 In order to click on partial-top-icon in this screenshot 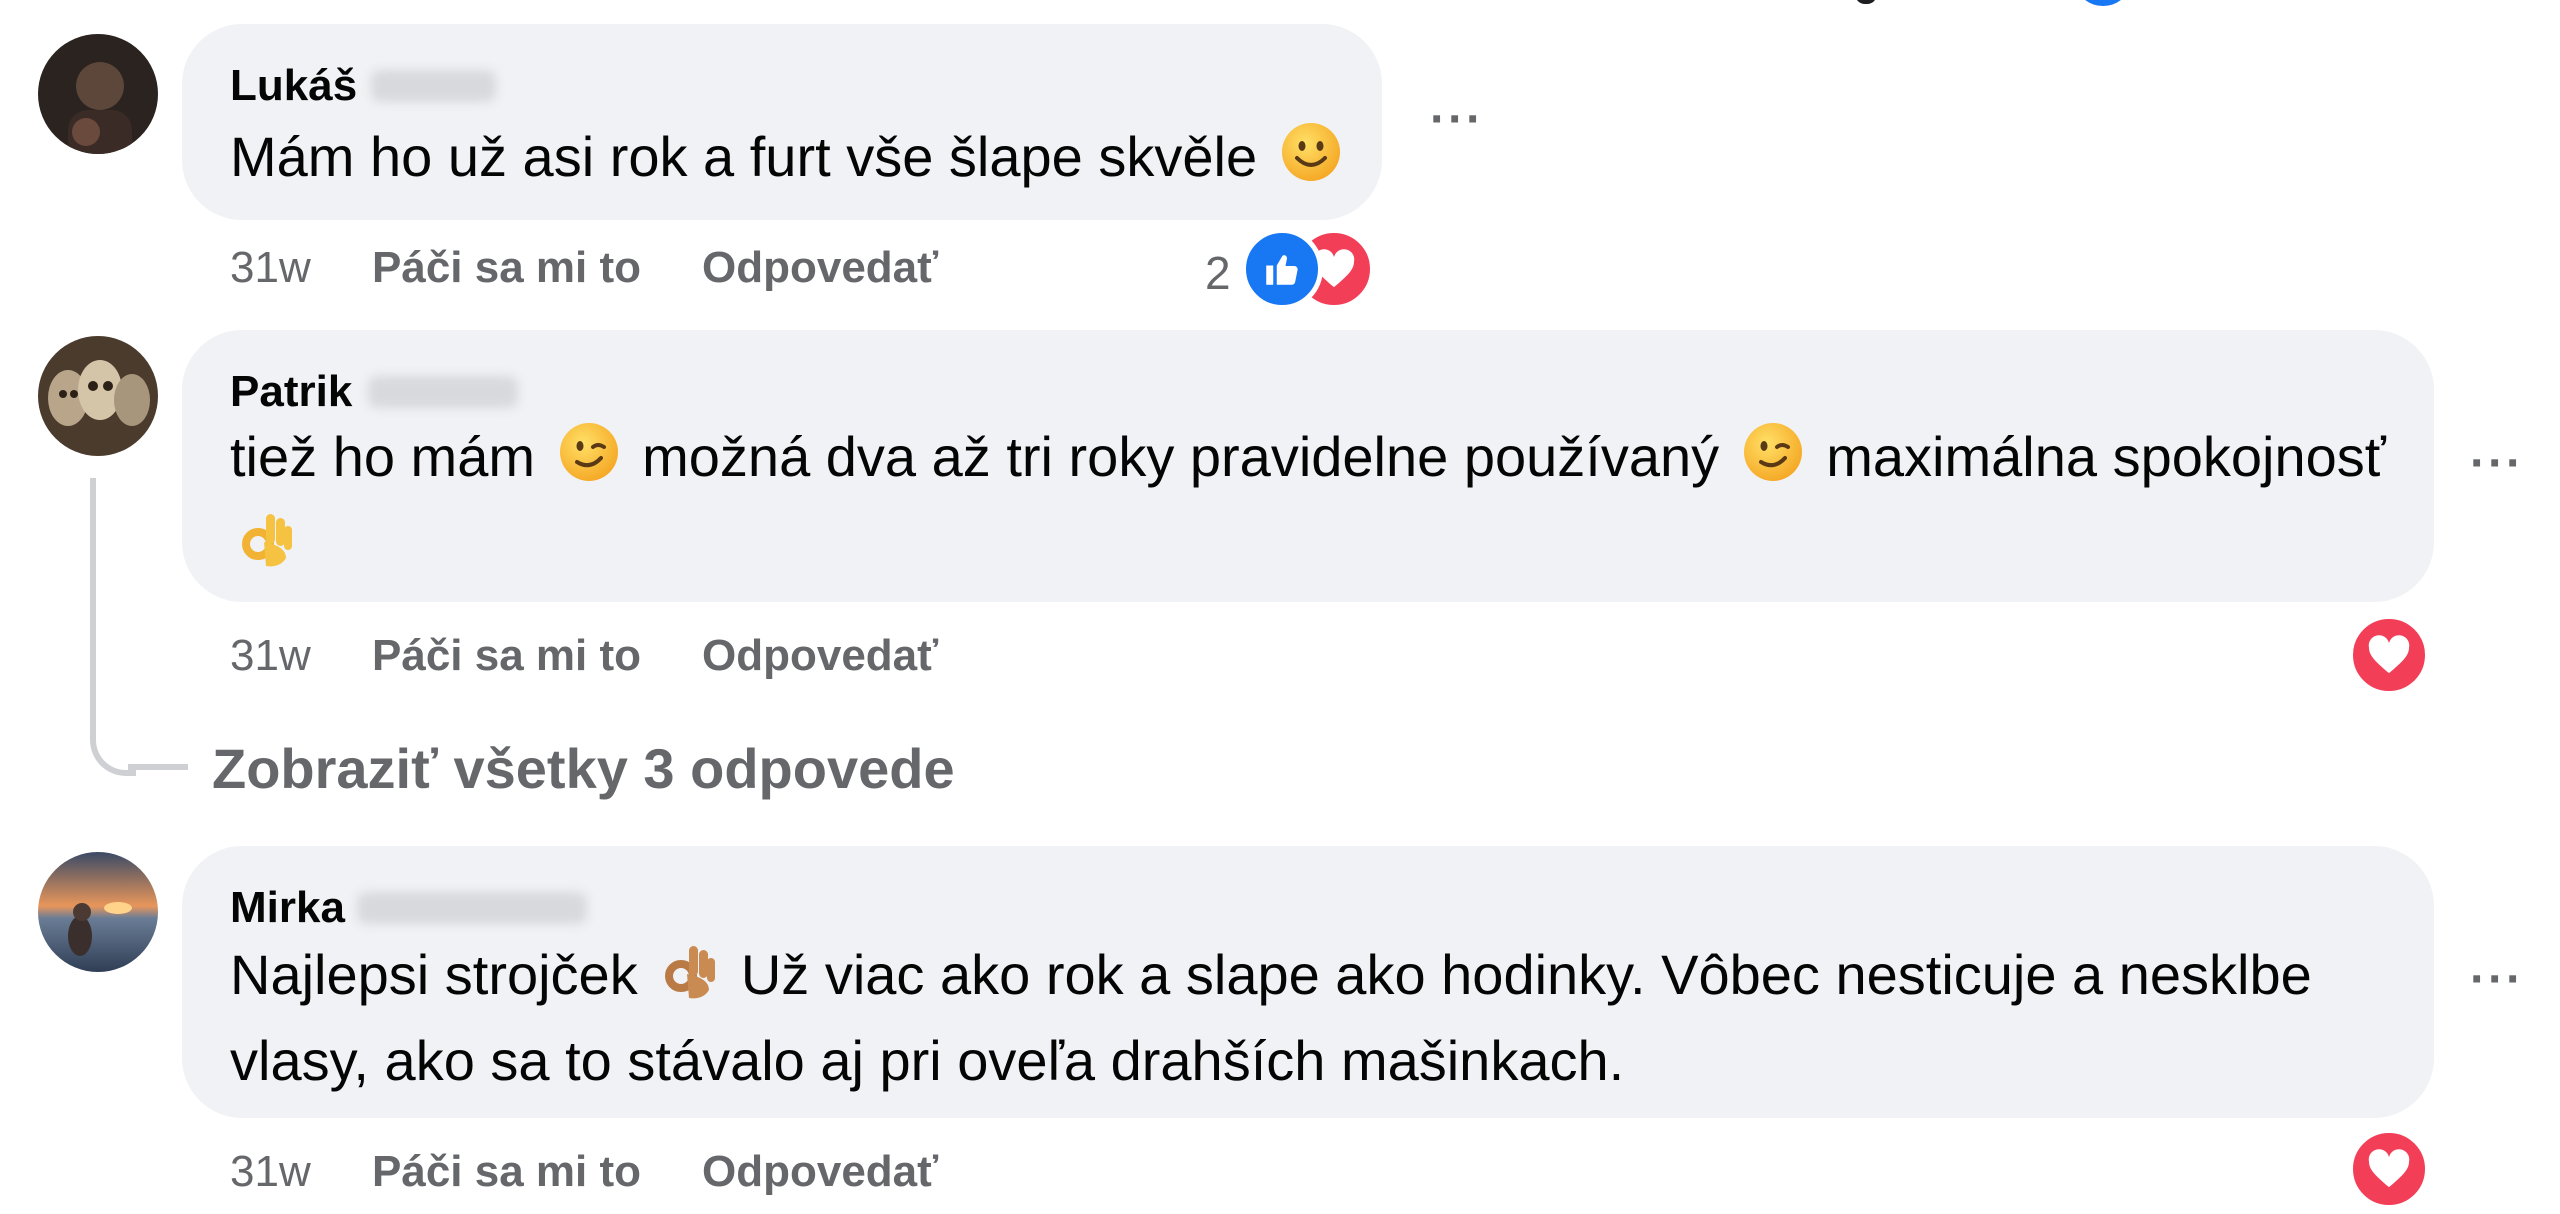, I will do `click(2103, 3)`.